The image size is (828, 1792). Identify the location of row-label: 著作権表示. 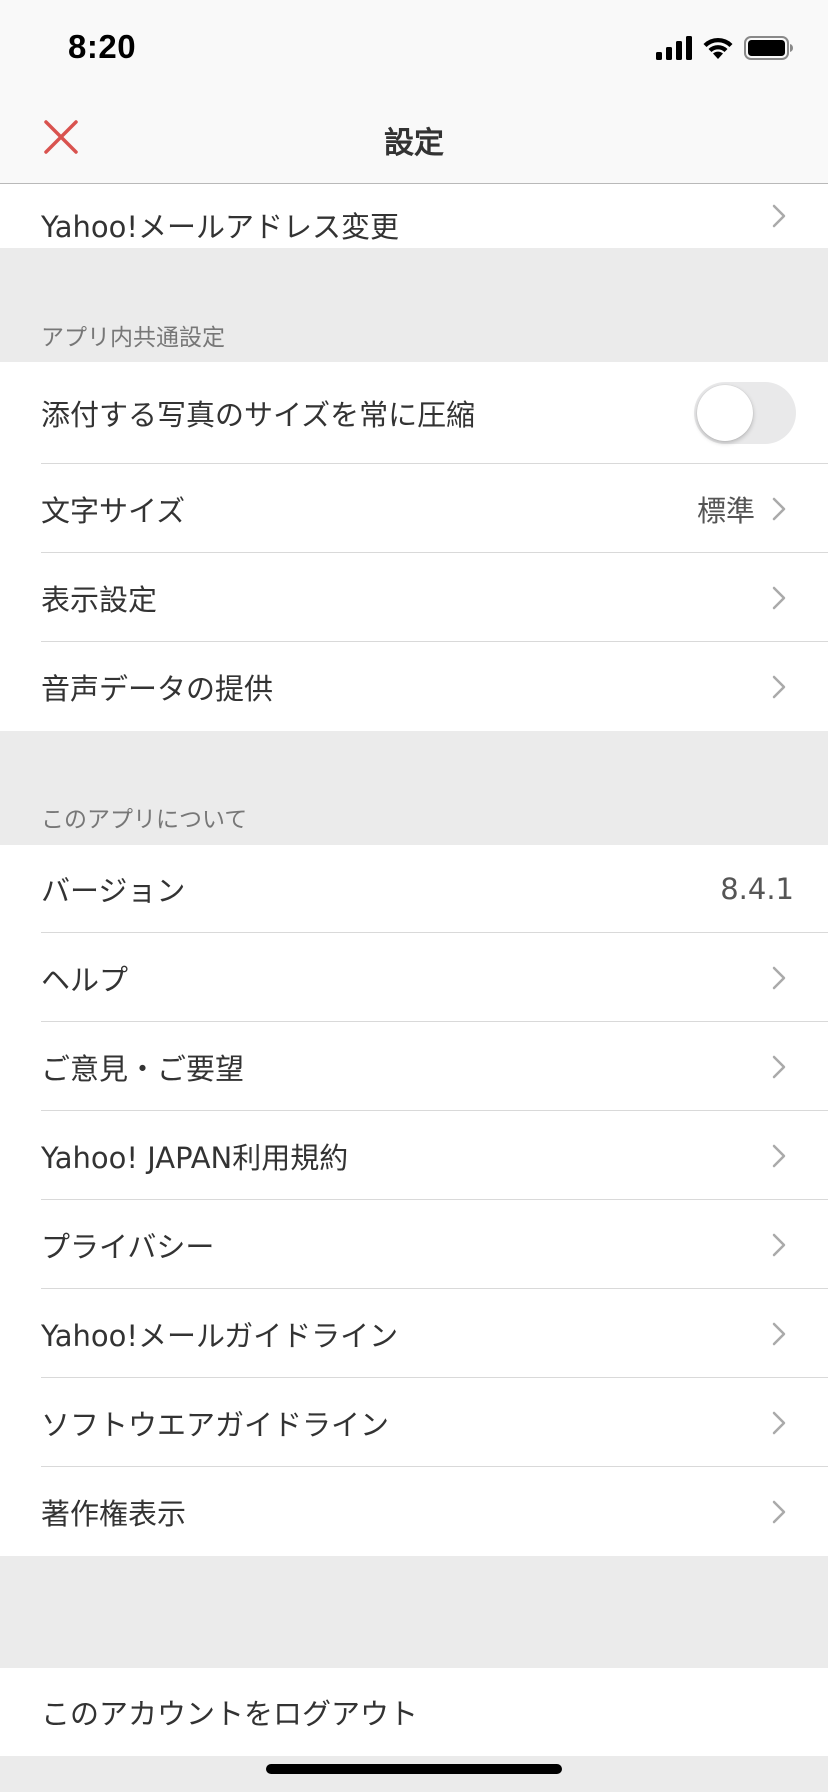
(114, 1513).